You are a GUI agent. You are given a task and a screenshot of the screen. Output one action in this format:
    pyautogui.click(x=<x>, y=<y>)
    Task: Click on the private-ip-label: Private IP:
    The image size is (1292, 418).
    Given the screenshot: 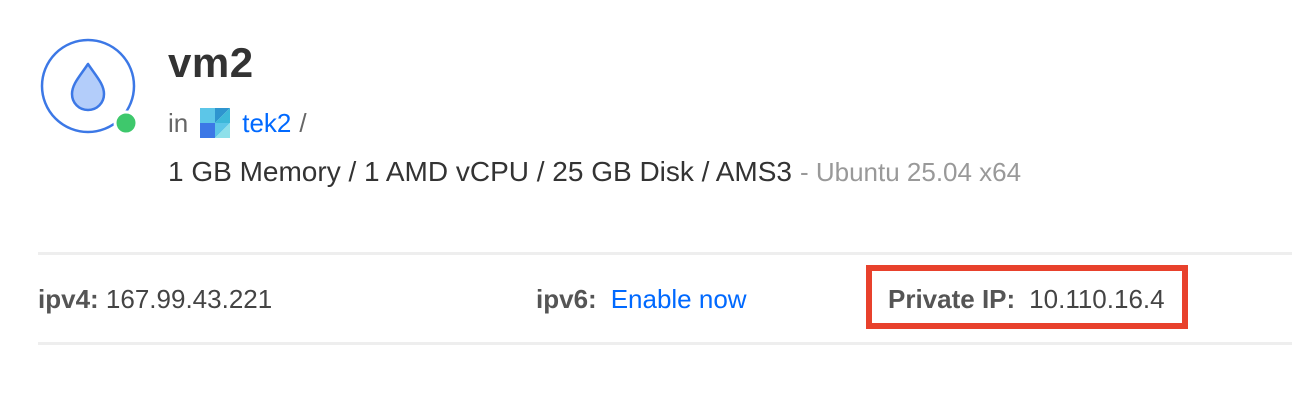 What is the action you would take?
    pyautogui.click(x=952, y=299)
    